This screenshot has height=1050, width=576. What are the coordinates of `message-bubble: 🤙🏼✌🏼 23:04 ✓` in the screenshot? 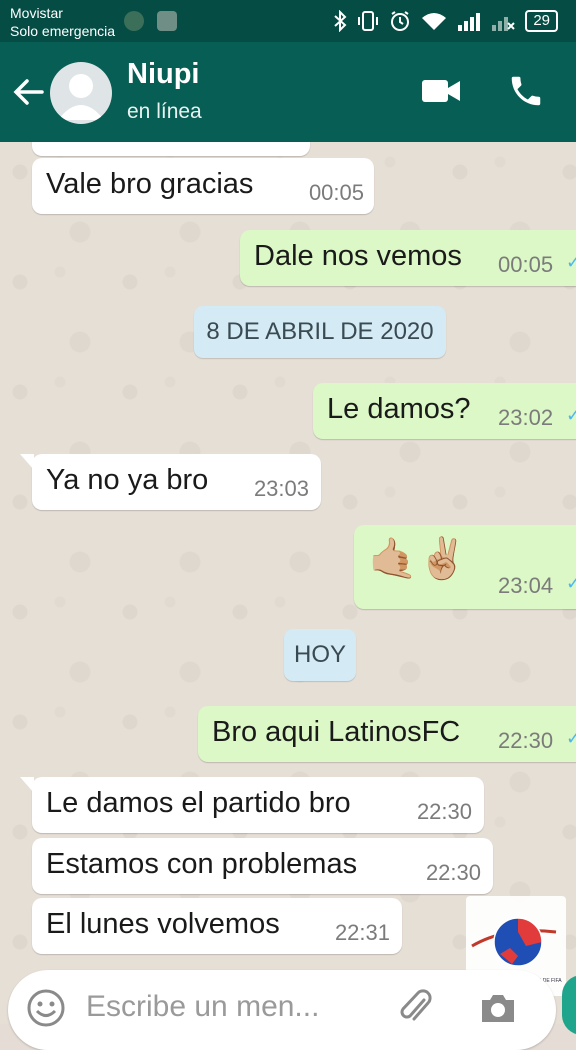 It's located at (465, 567).